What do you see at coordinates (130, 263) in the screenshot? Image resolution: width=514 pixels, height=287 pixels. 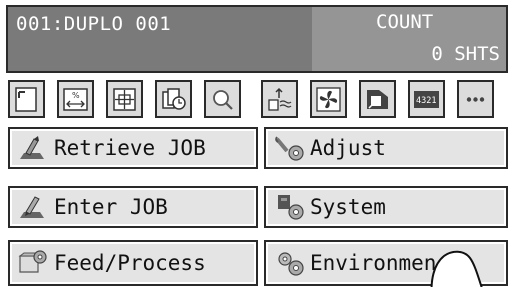 I see `feed-process-label: Feed/Process` at bounding box center [130, 263].